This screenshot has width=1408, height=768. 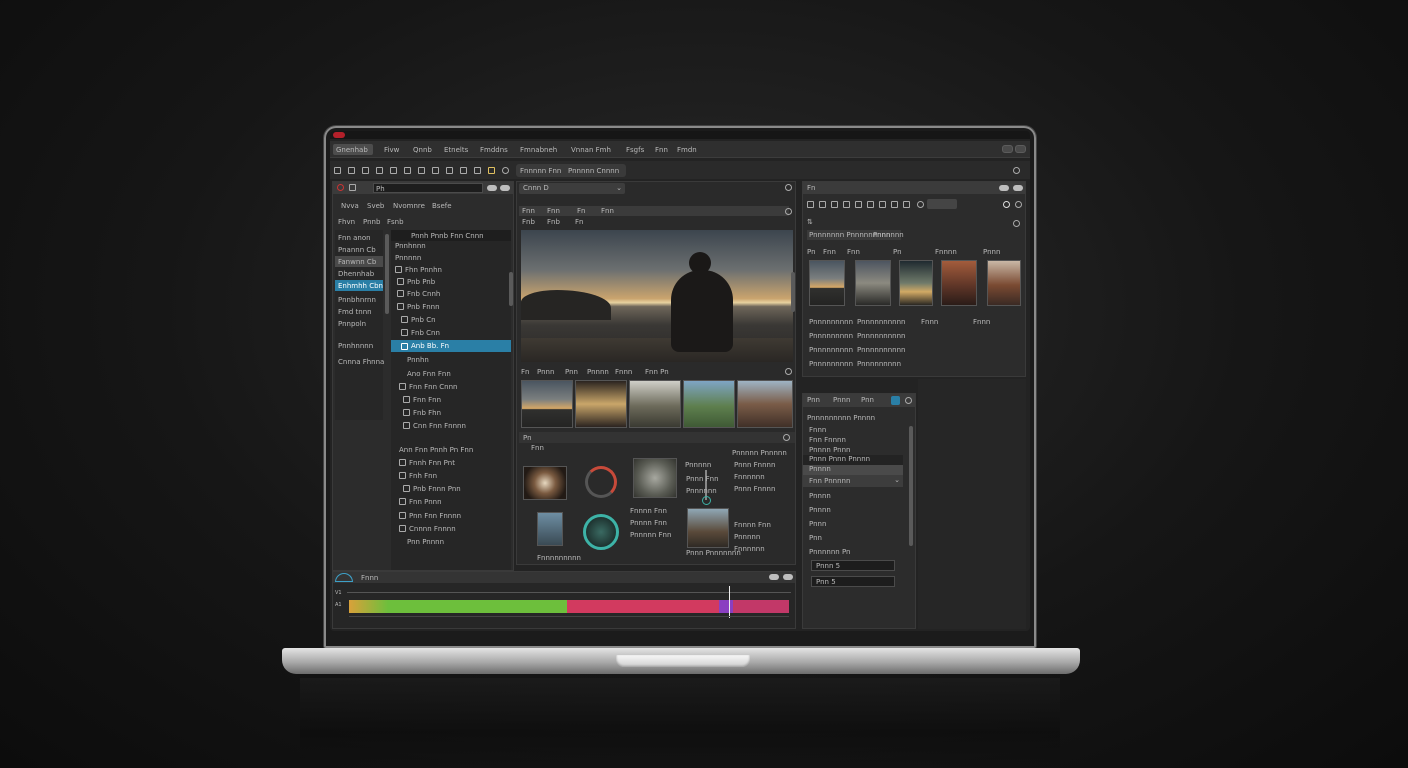 I want to click on tree-item: Ann Fnn Pnnh Pn Fnn, so click(x=436, y=449).